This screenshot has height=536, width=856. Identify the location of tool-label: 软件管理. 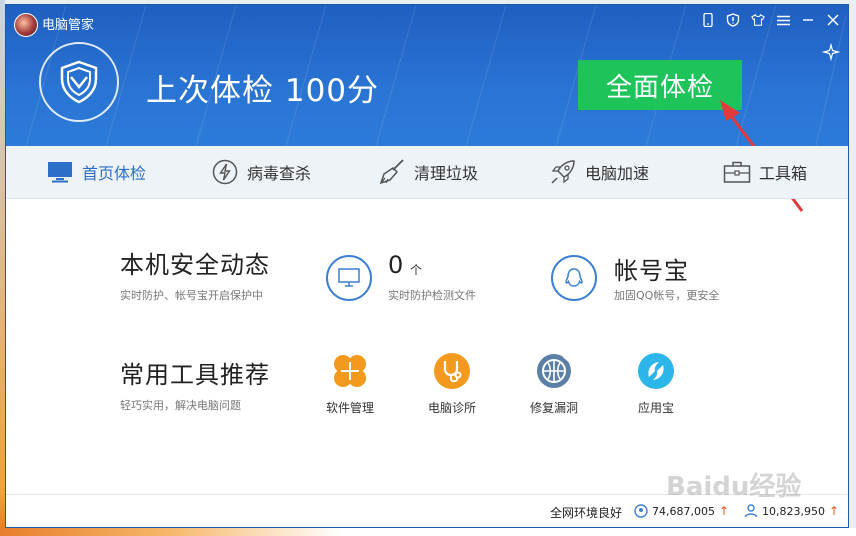
(349, 408).